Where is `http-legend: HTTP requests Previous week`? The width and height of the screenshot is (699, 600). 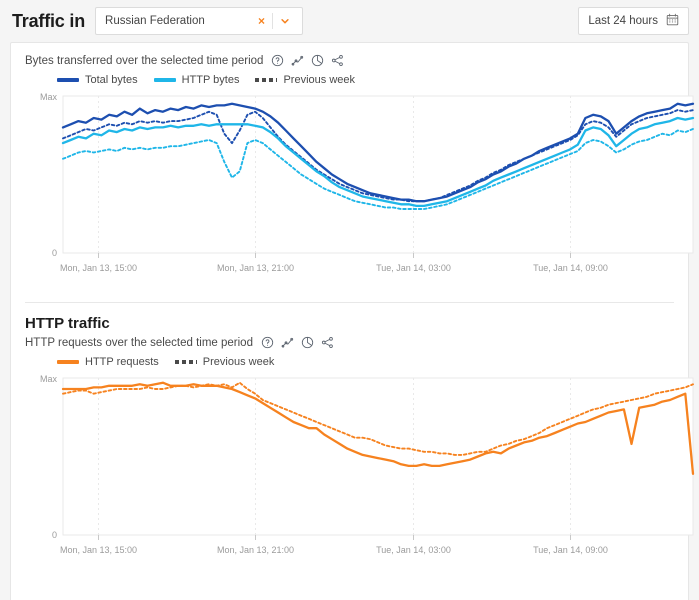 http-legend: HTTP requests Previous week is located at coordinates (365, 362).